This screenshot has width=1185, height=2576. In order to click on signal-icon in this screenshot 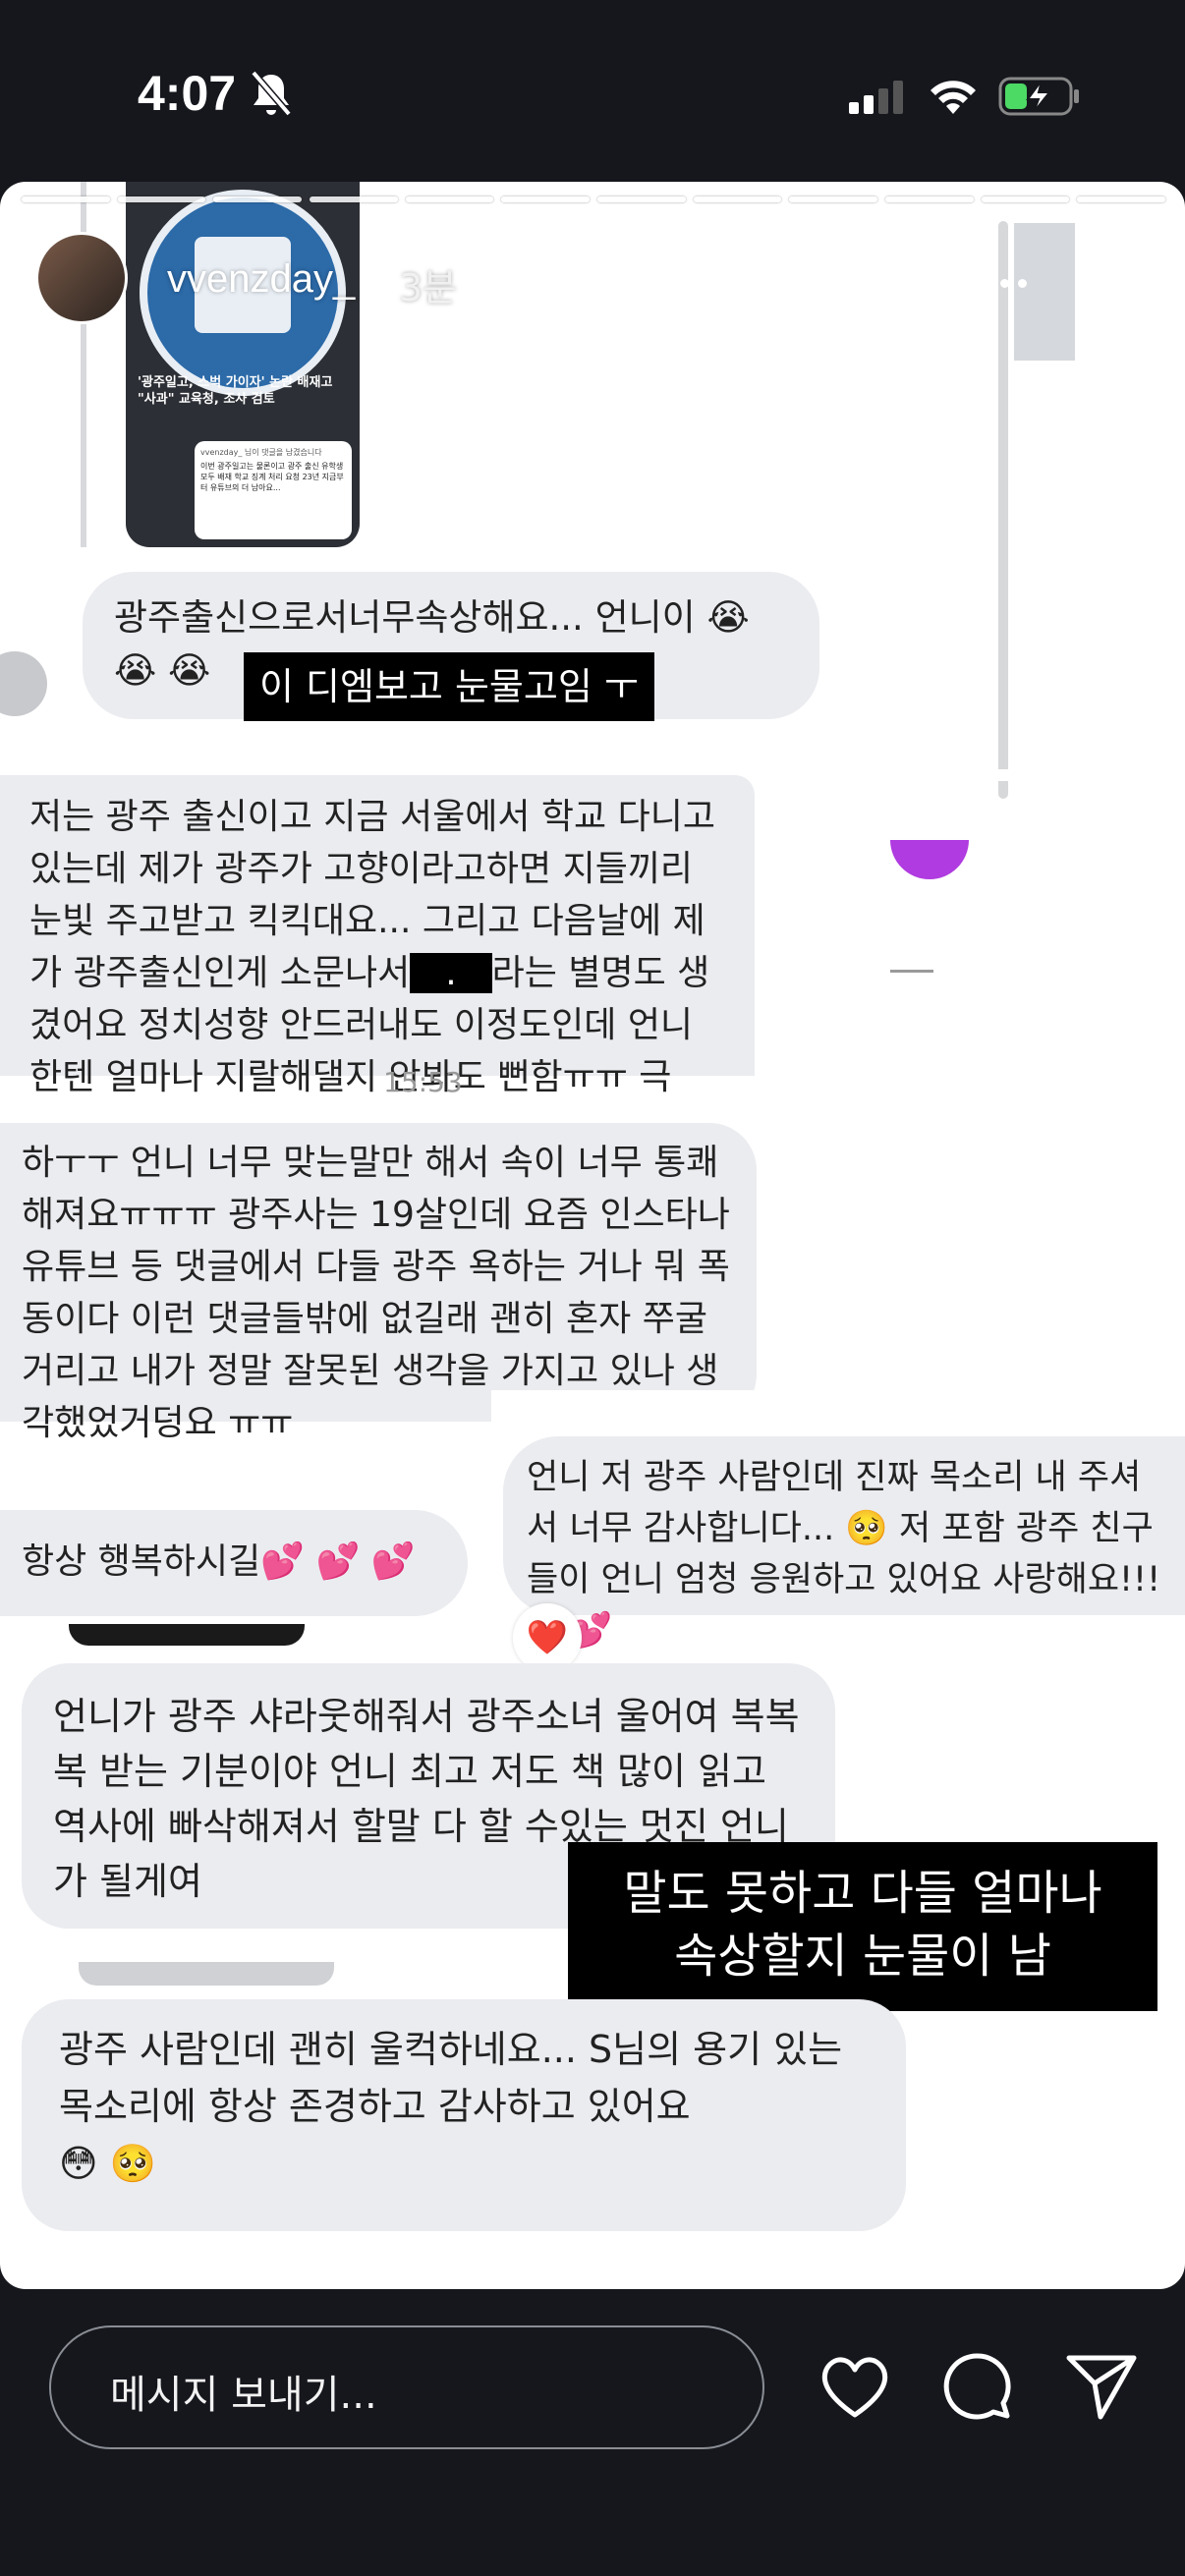, I will do `click(876, 97)`.